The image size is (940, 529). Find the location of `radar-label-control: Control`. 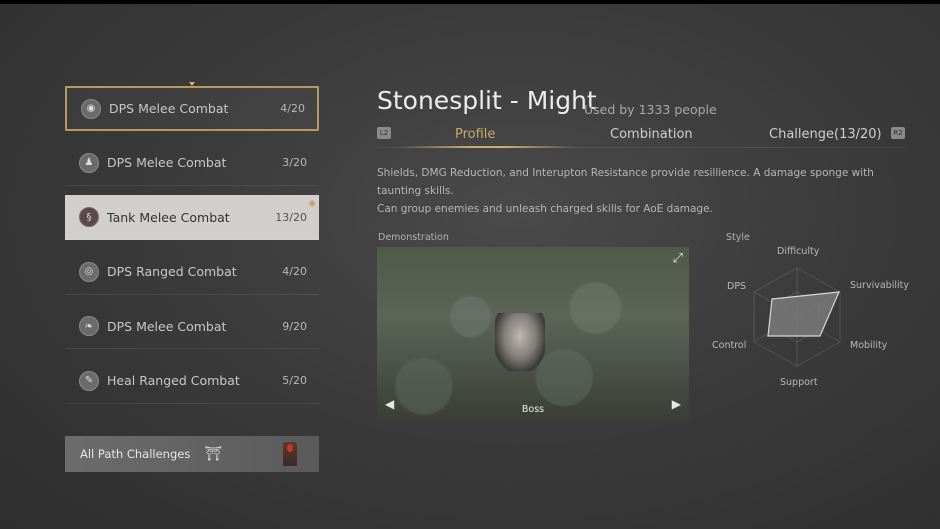

radar-label-control: Control is located at coordinates (729, 345).